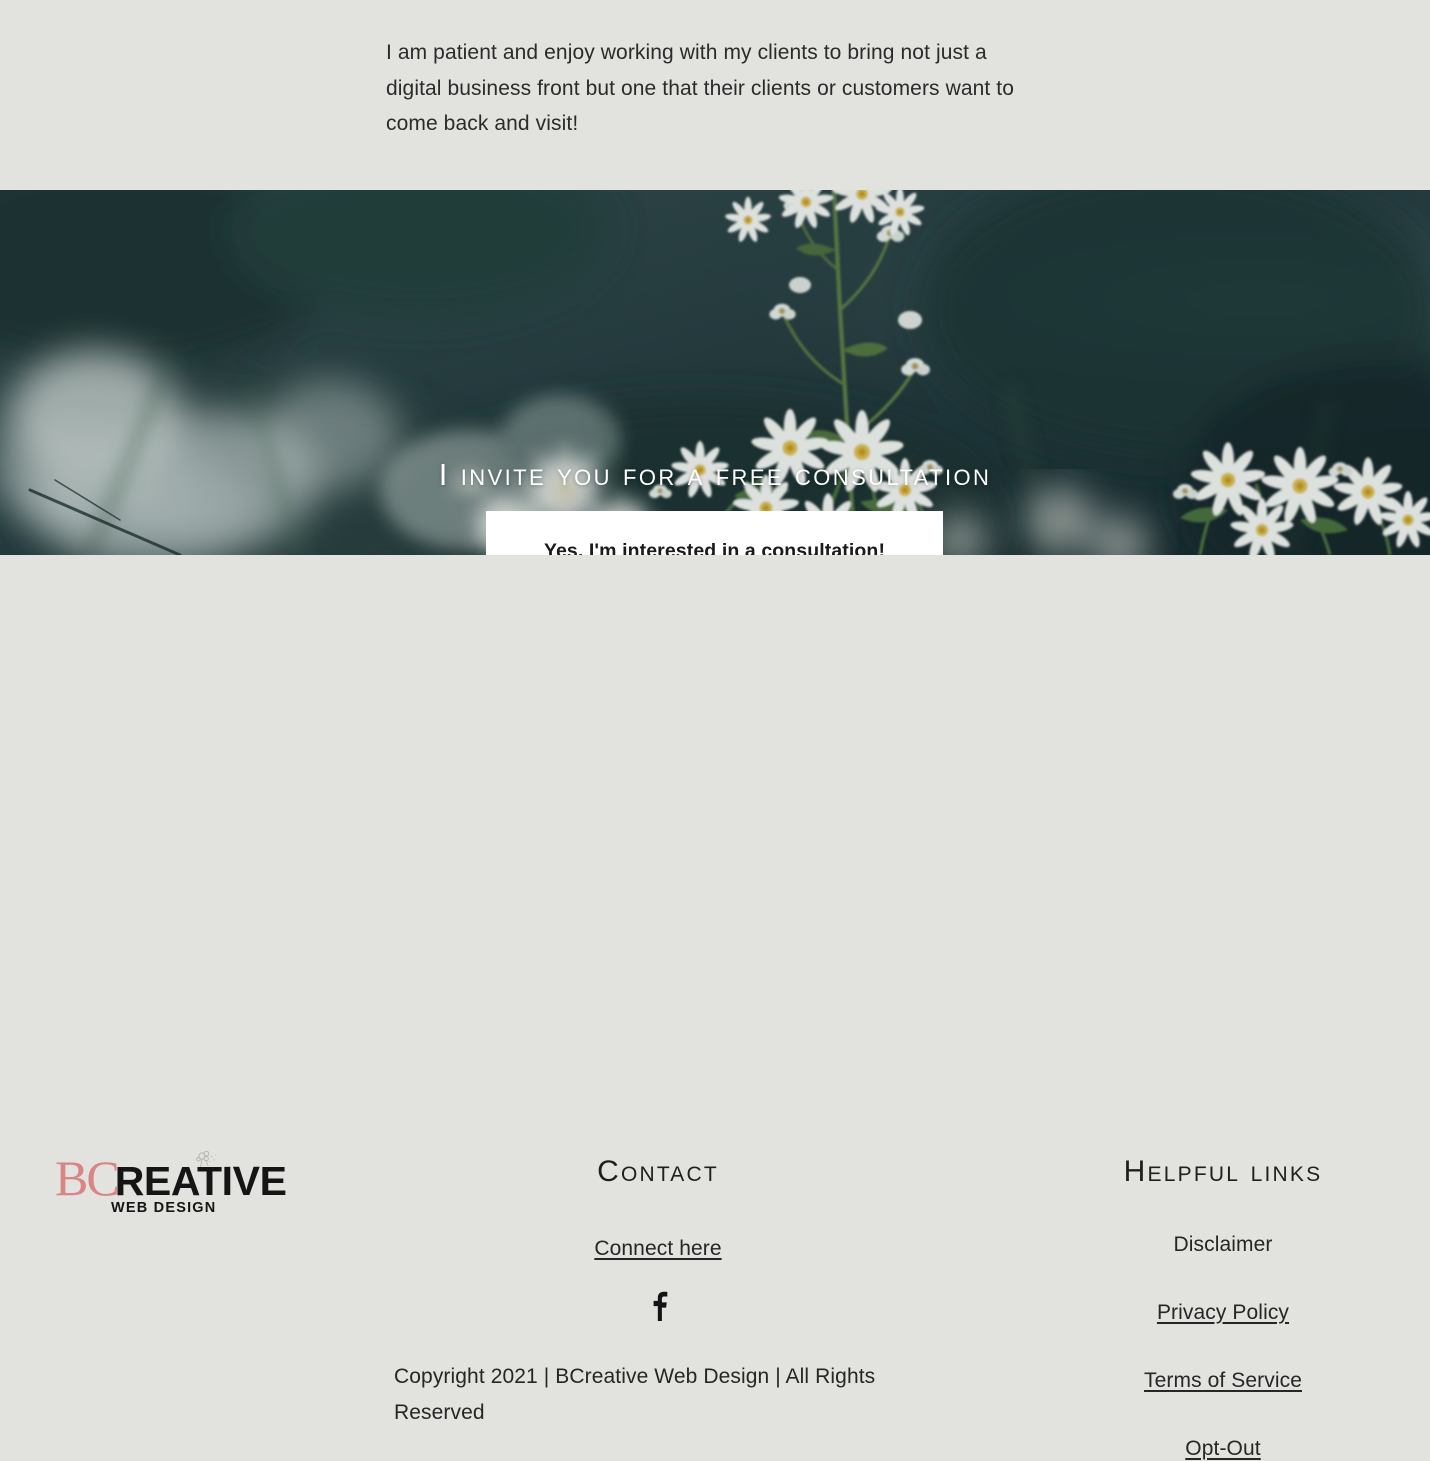 This screenshot has width=1430, height=1461. I want to click on list-item: Disclaimer, so click(1223, 1245).